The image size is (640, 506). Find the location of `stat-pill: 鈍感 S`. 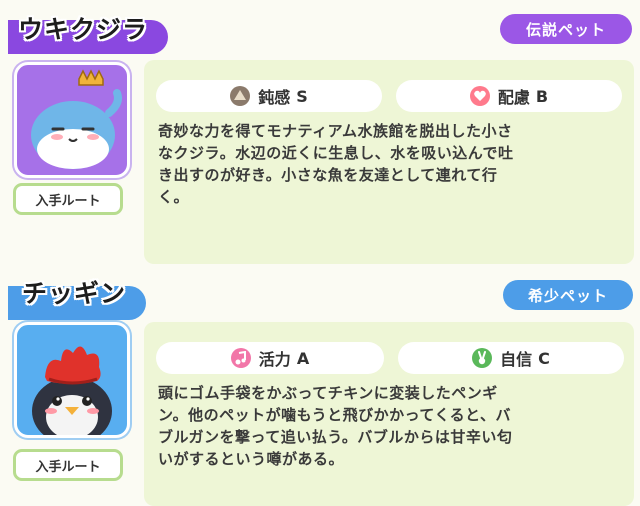

stat-pill: 鈍感 S is located at coordinates (269, 96).